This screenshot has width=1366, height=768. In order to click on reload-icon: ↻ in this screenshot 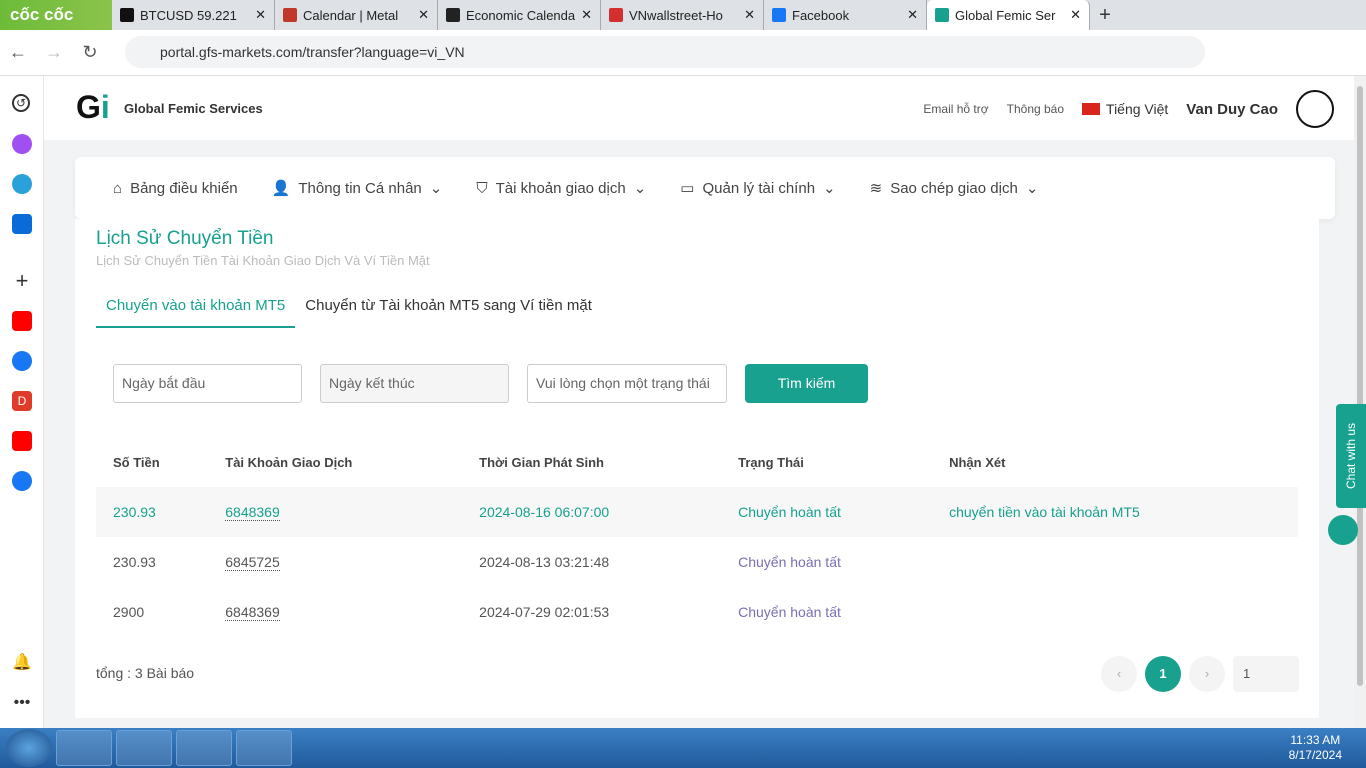, I will do `click(90, 52)`.